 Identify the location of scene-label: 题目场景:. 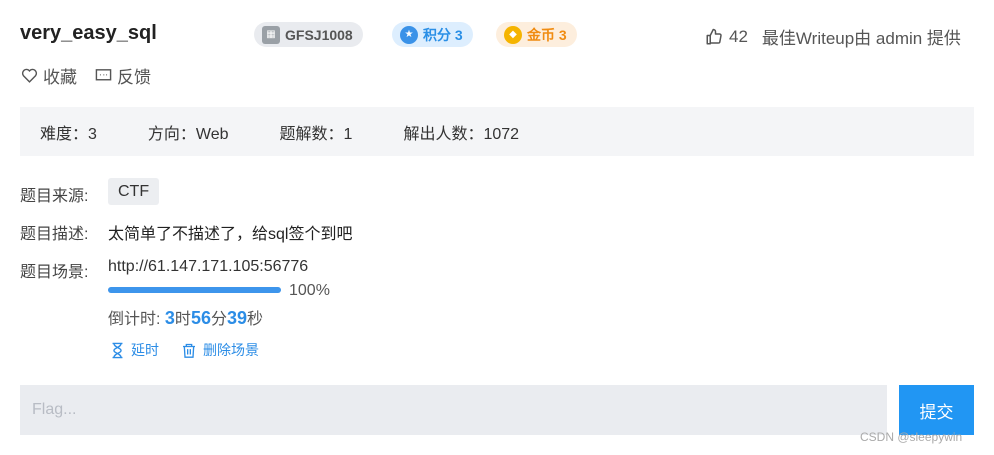
(54, 272).